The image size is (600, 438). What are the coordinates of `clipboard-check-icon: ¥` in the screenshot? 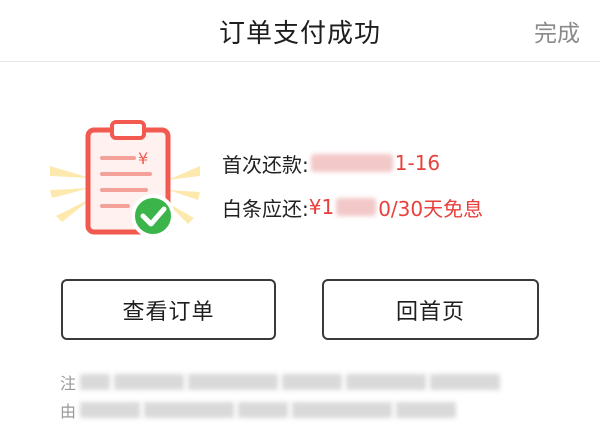 It's located at (125, 179).